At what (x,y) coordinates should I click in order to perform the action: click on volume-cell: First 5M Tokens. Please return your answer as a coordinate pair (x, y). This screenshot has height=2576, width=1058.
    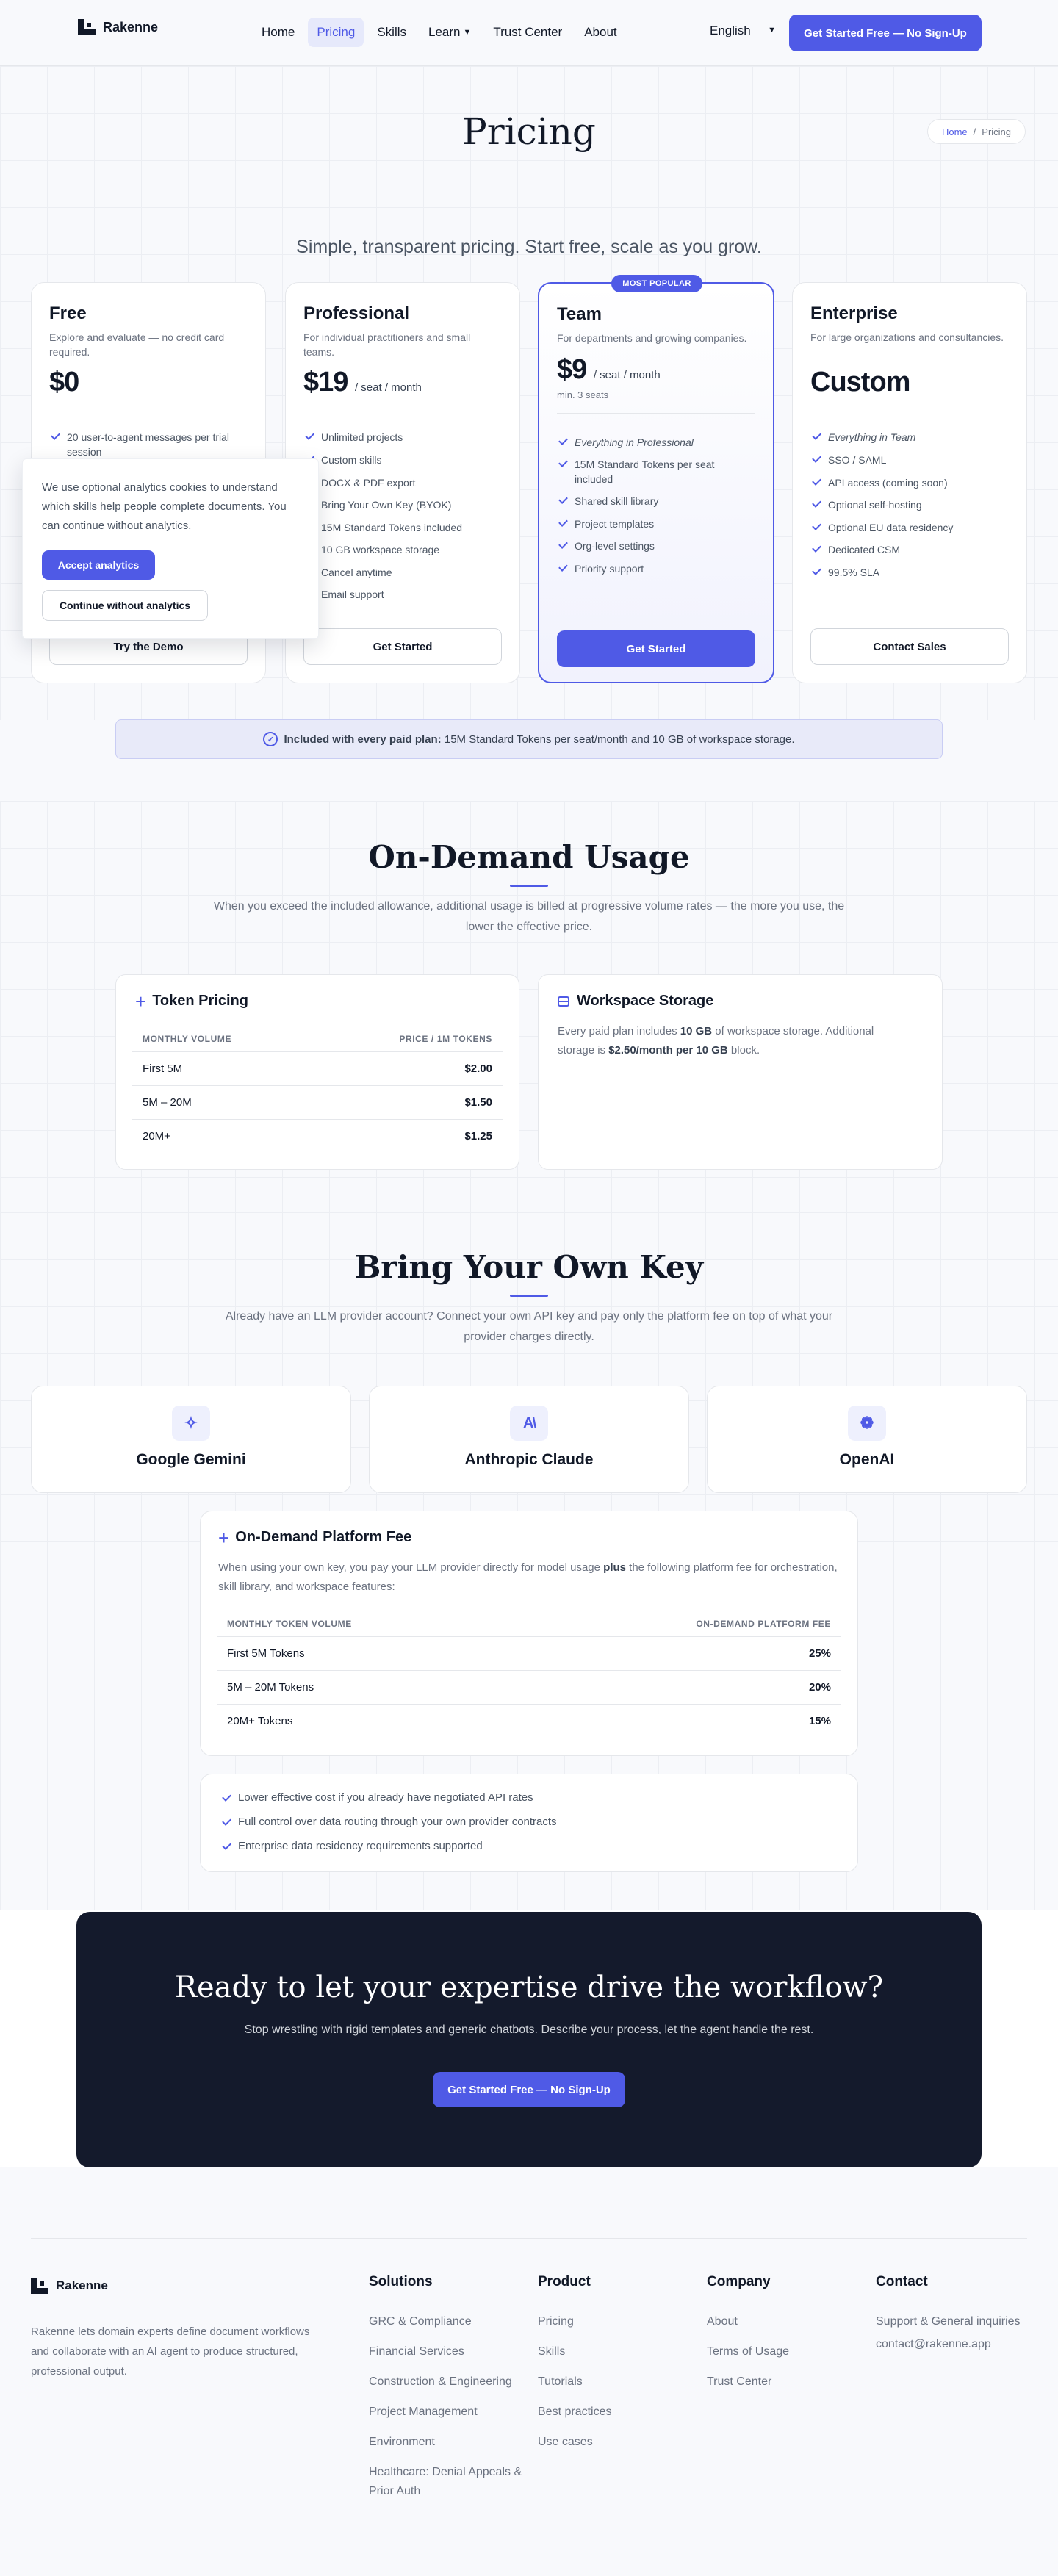
    Looking at the image, I should click on (266, 1653).